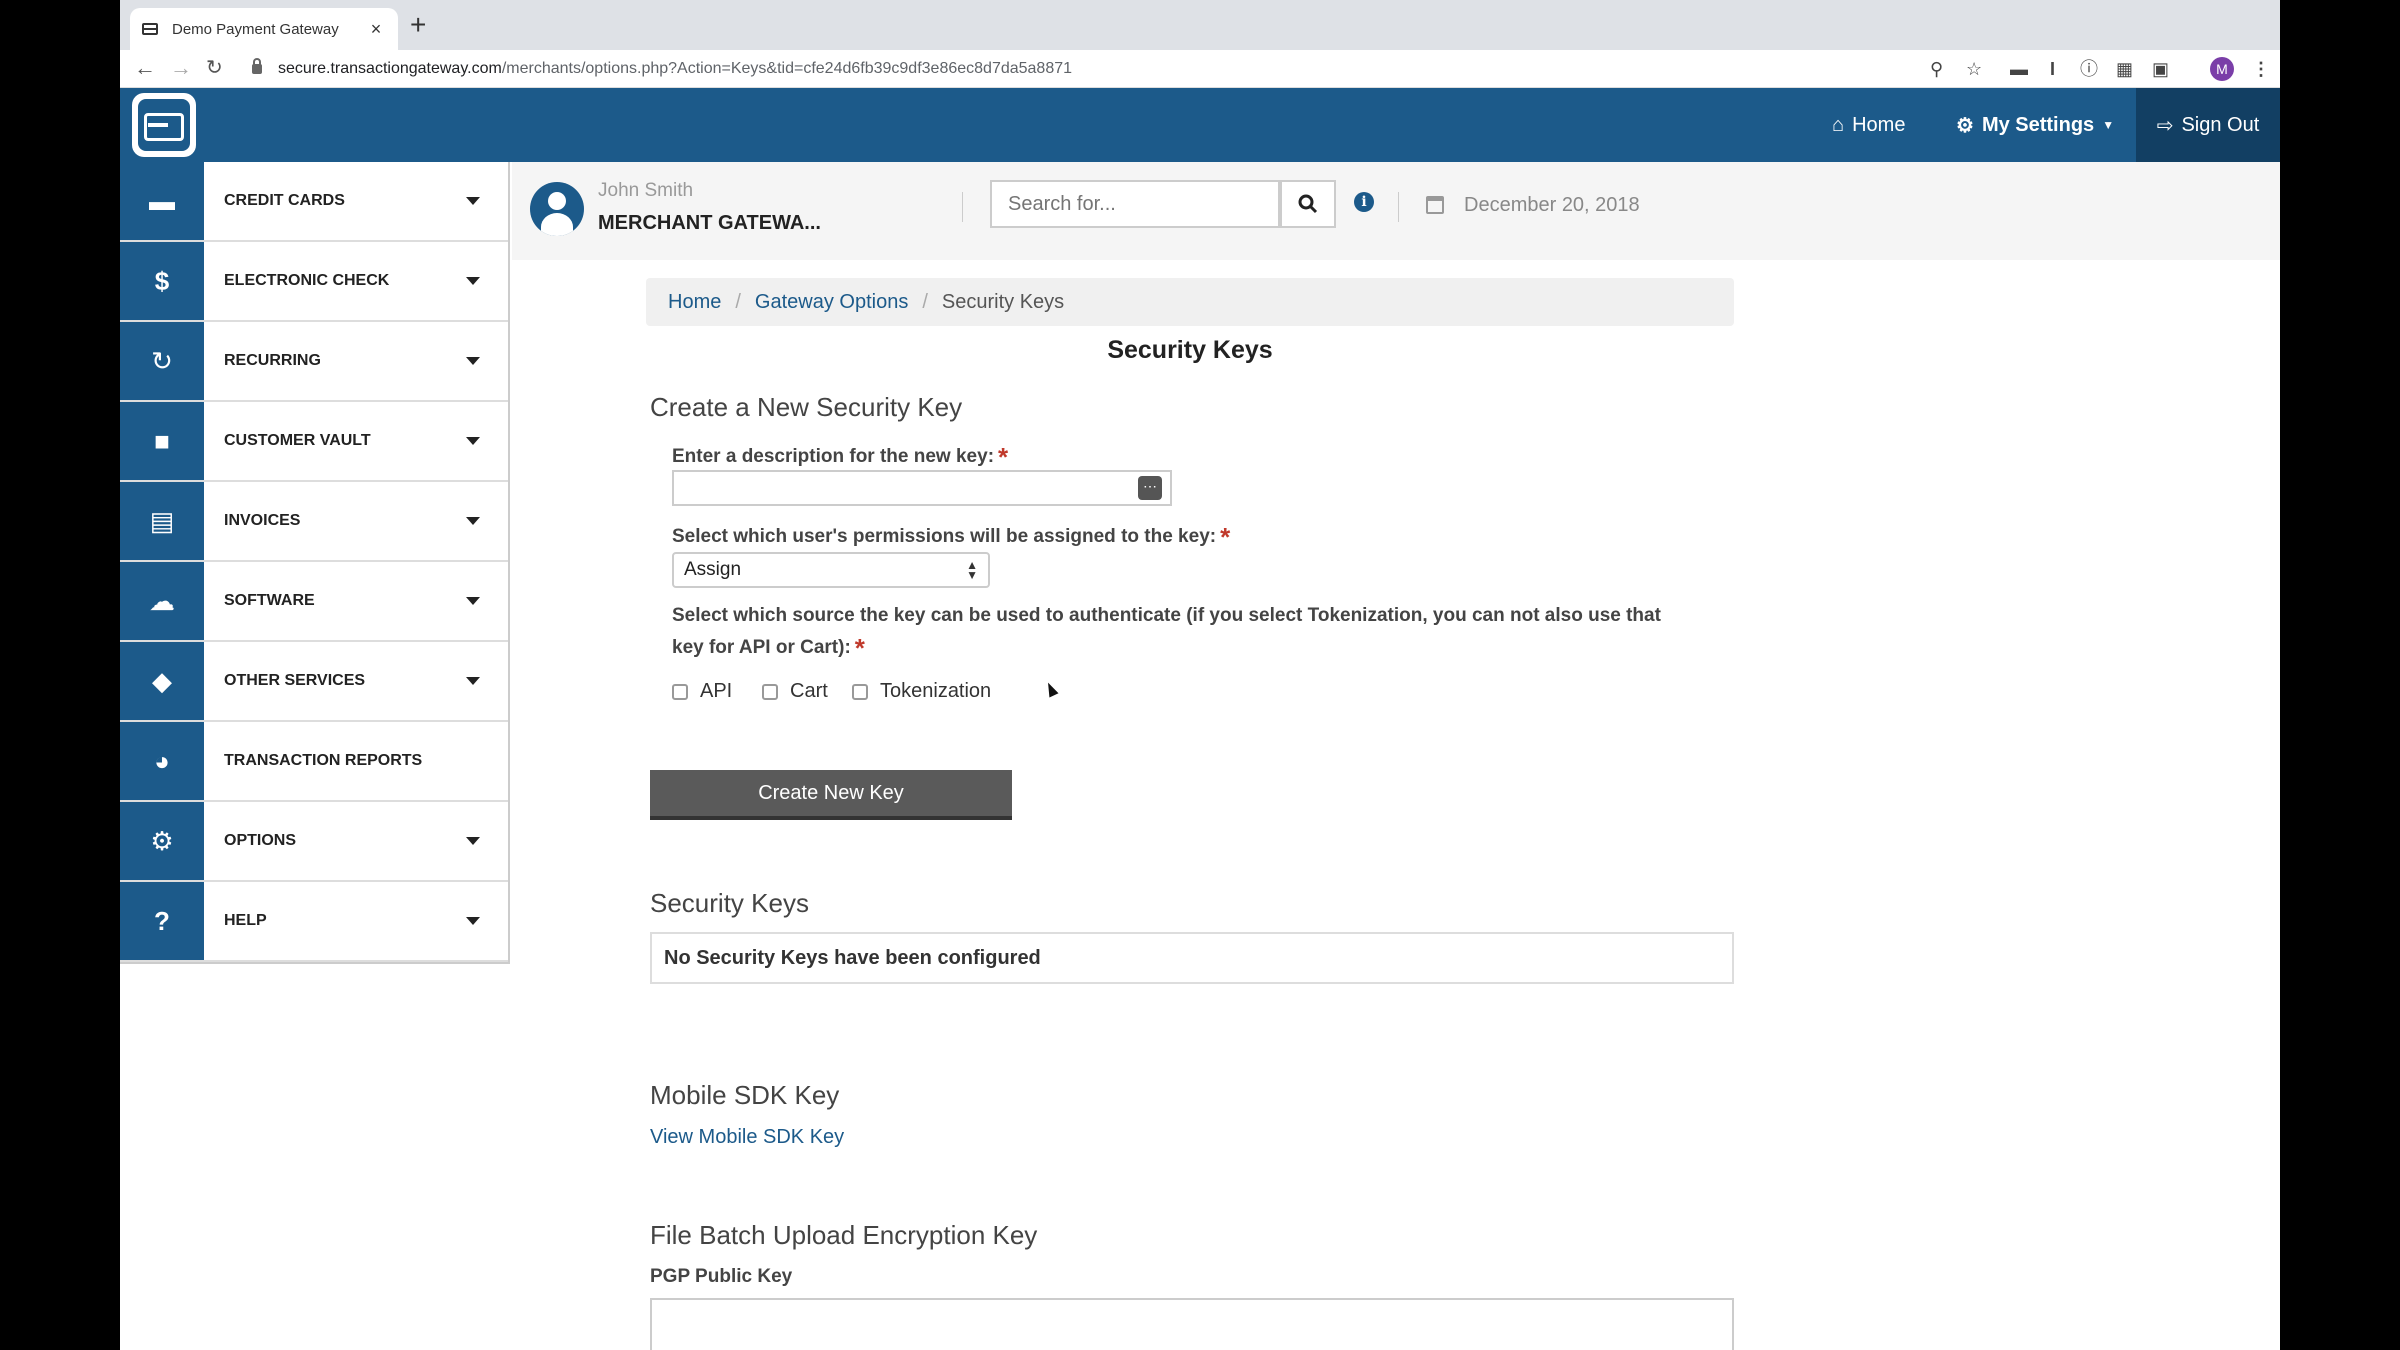  What do you see at coordinates (314, 842) in the screenshot?
I see `sidebar-item-options: ⚙ OPTIONS` at bounding box center [314, 842].